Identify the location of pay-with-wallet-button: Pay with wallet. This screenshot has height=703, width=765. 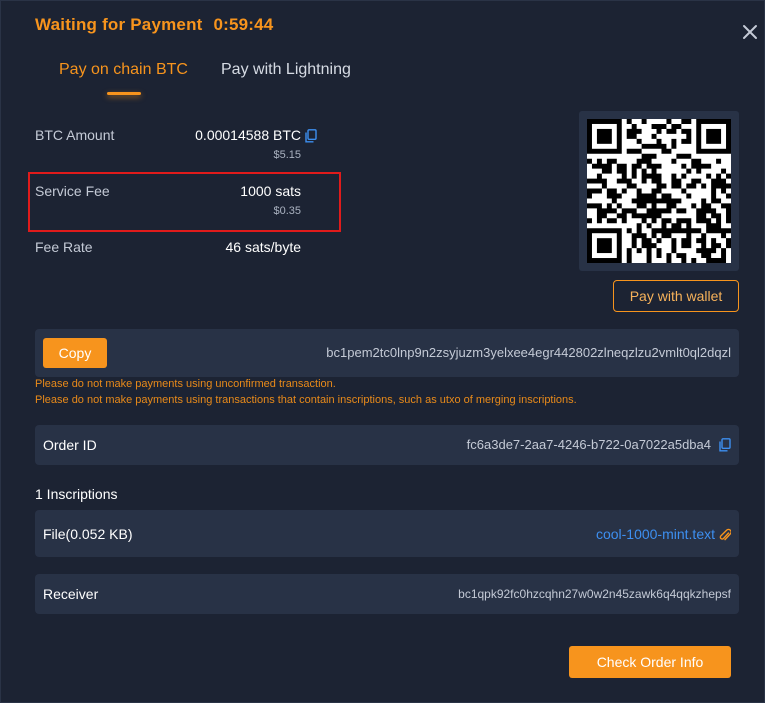
(676, 296).